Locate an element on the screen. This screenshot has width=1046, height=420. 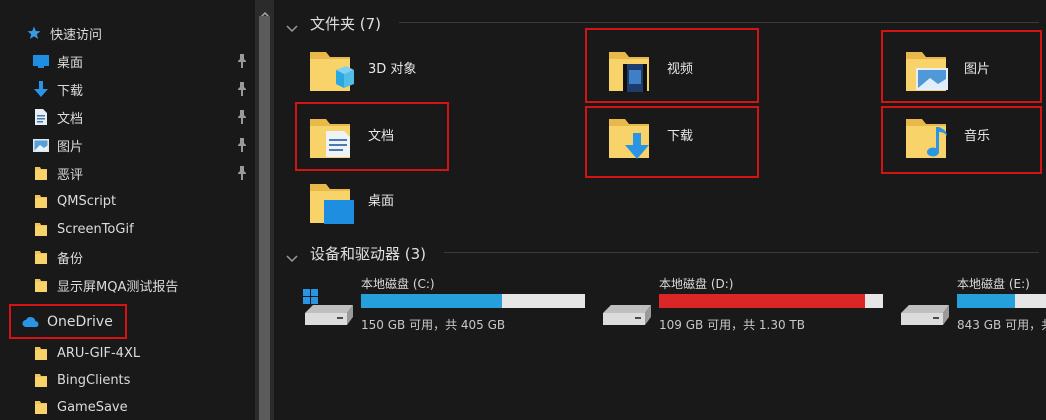
cloud-icon is located at coordinates (31, 322).